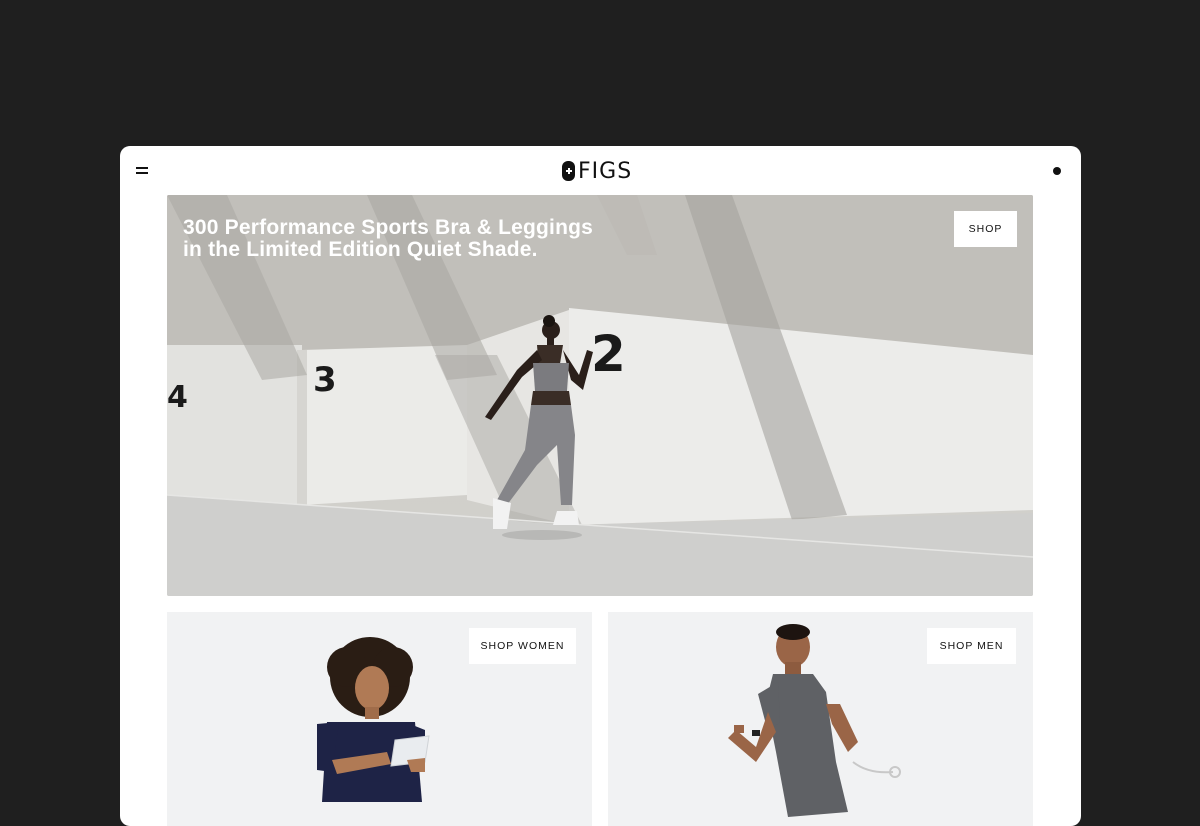 This screenshot has width=1200, height=826. I want to click on shop-women-card: SHOP WOMEN, so click(379, 719).